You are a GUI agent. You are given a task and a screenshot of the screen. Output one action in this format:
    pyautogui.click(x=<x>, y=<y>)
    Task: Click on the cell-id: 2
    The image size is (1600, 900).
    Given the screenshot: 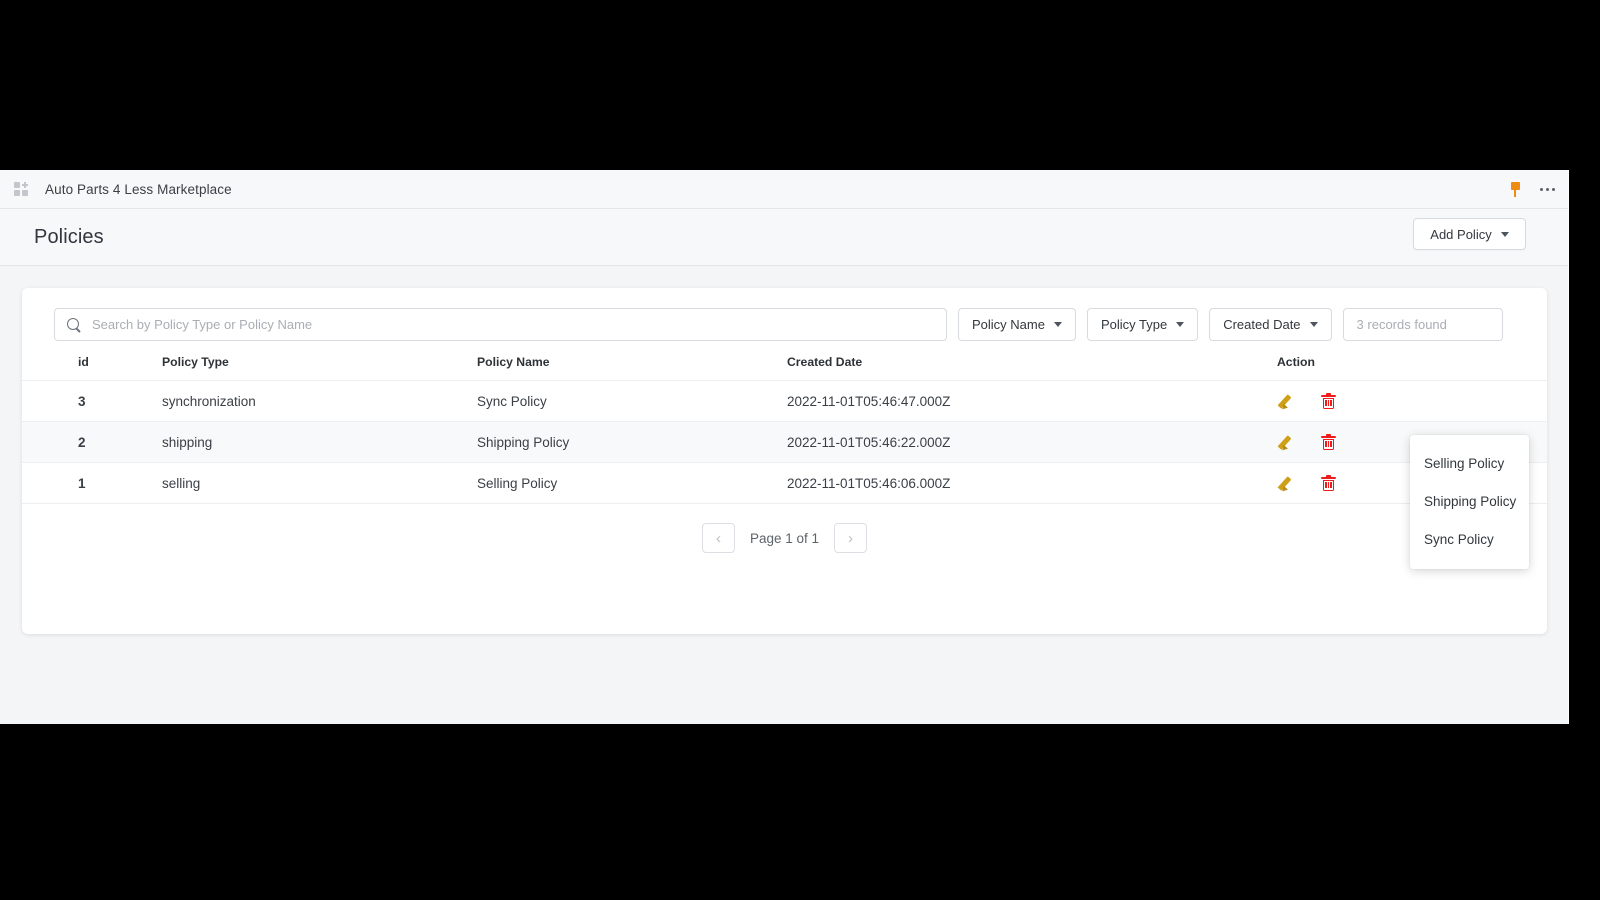 What is the action you would take?
    pyautogui.click(x=92, y=442)
    